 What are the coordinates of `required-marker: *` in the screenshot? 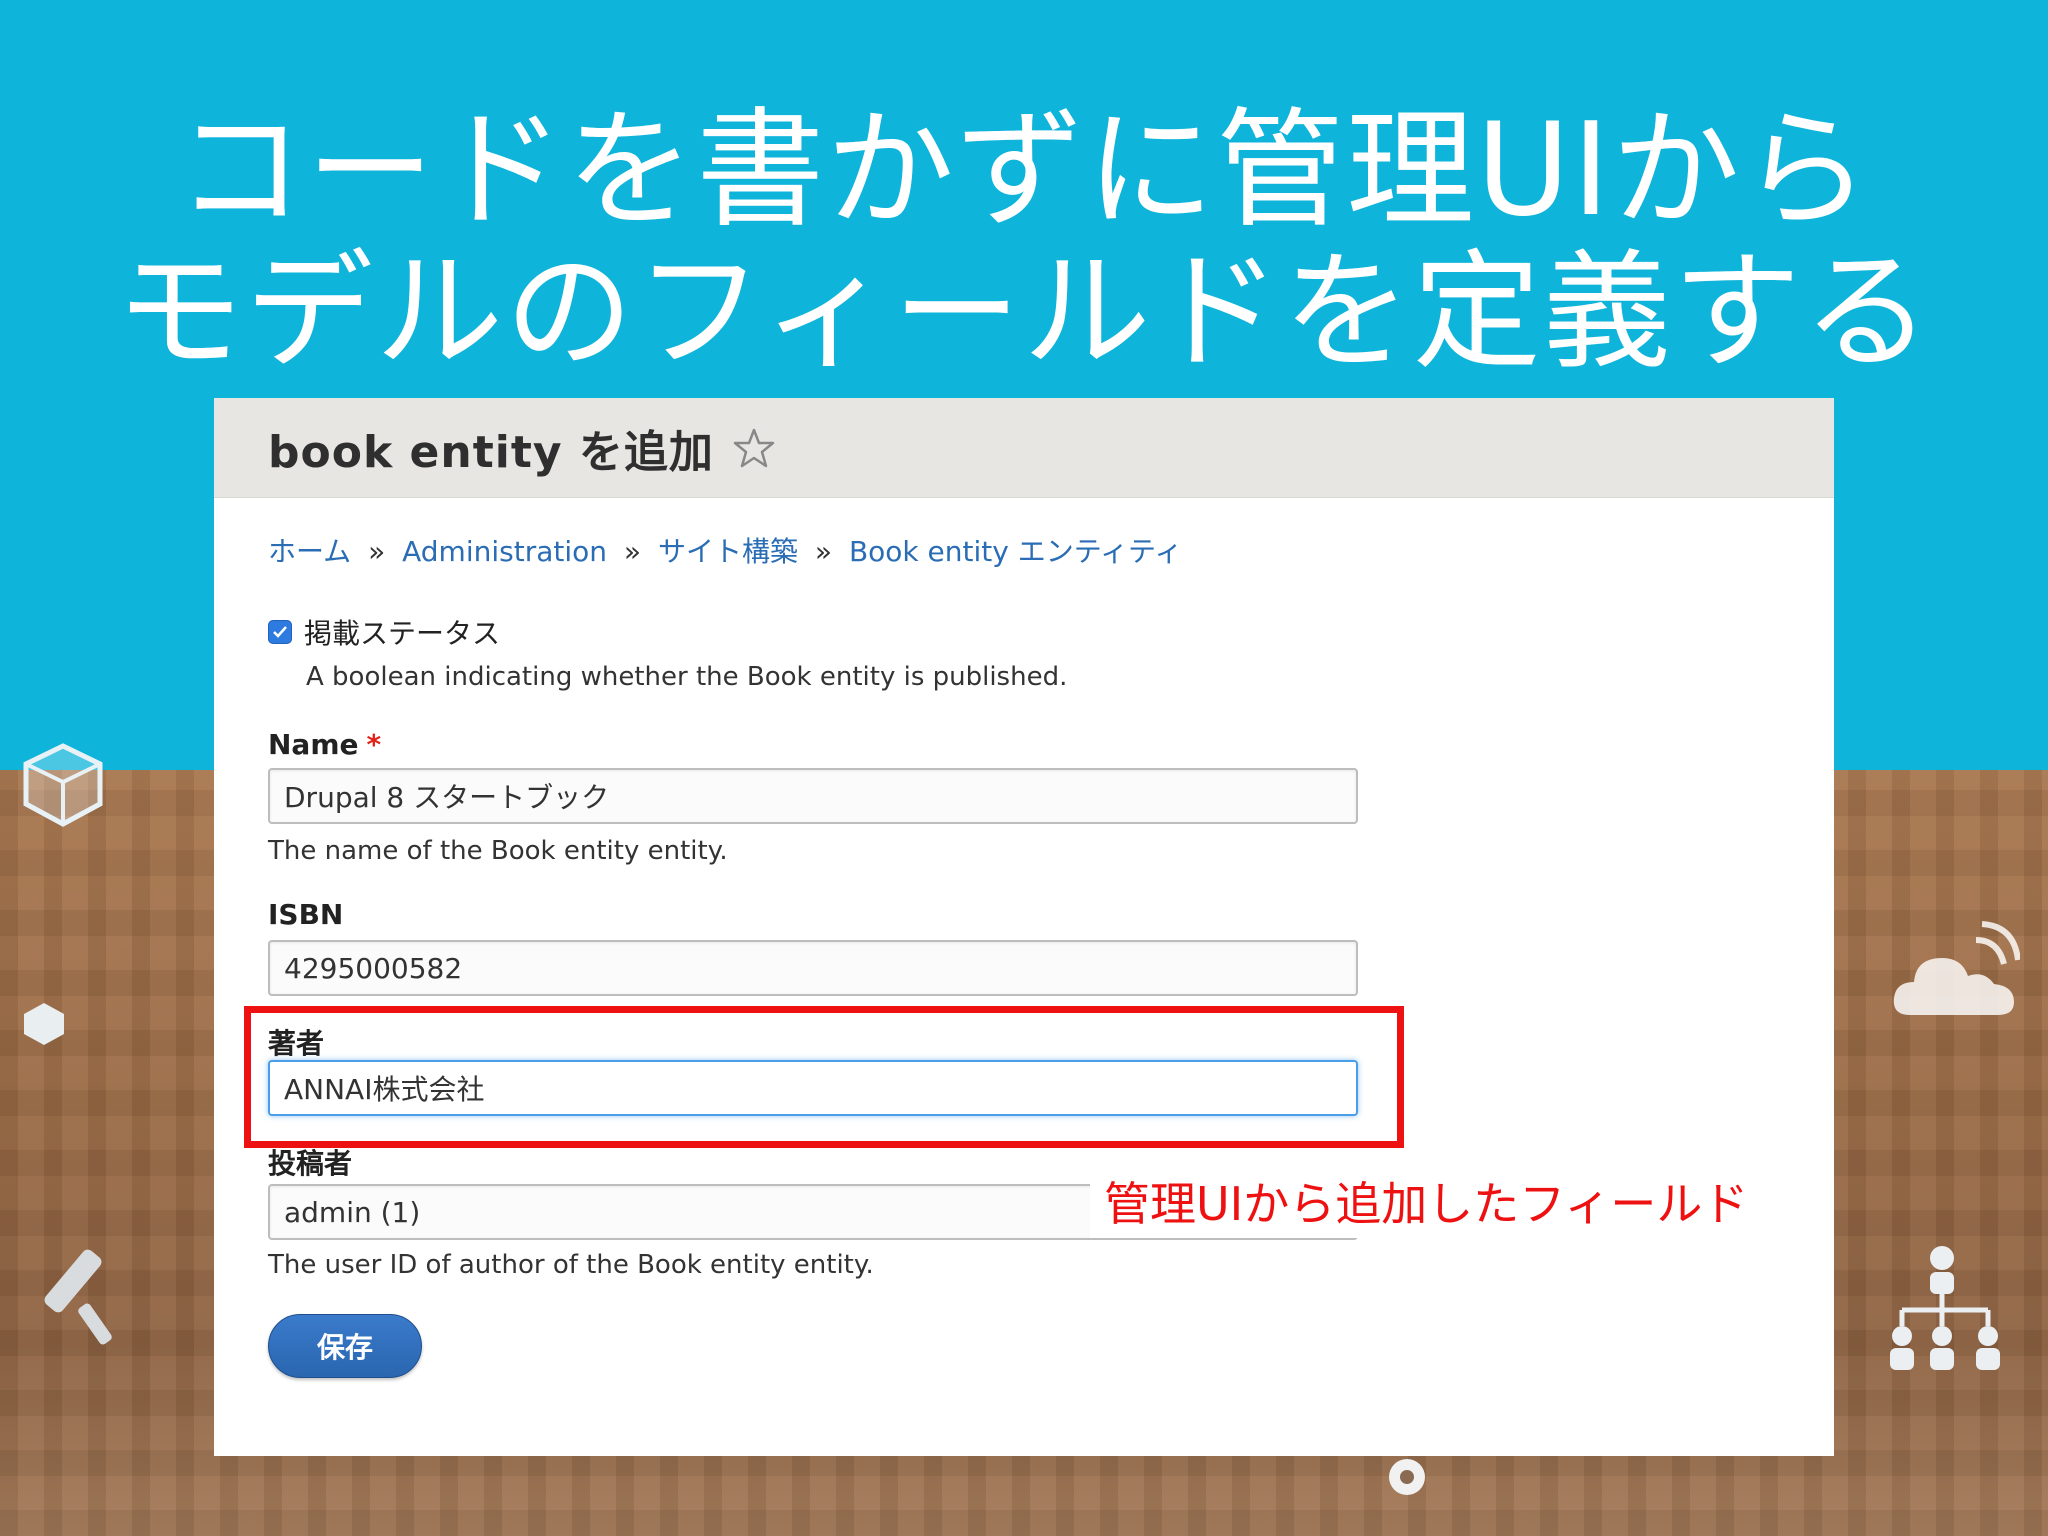 It's located at (374, 744).